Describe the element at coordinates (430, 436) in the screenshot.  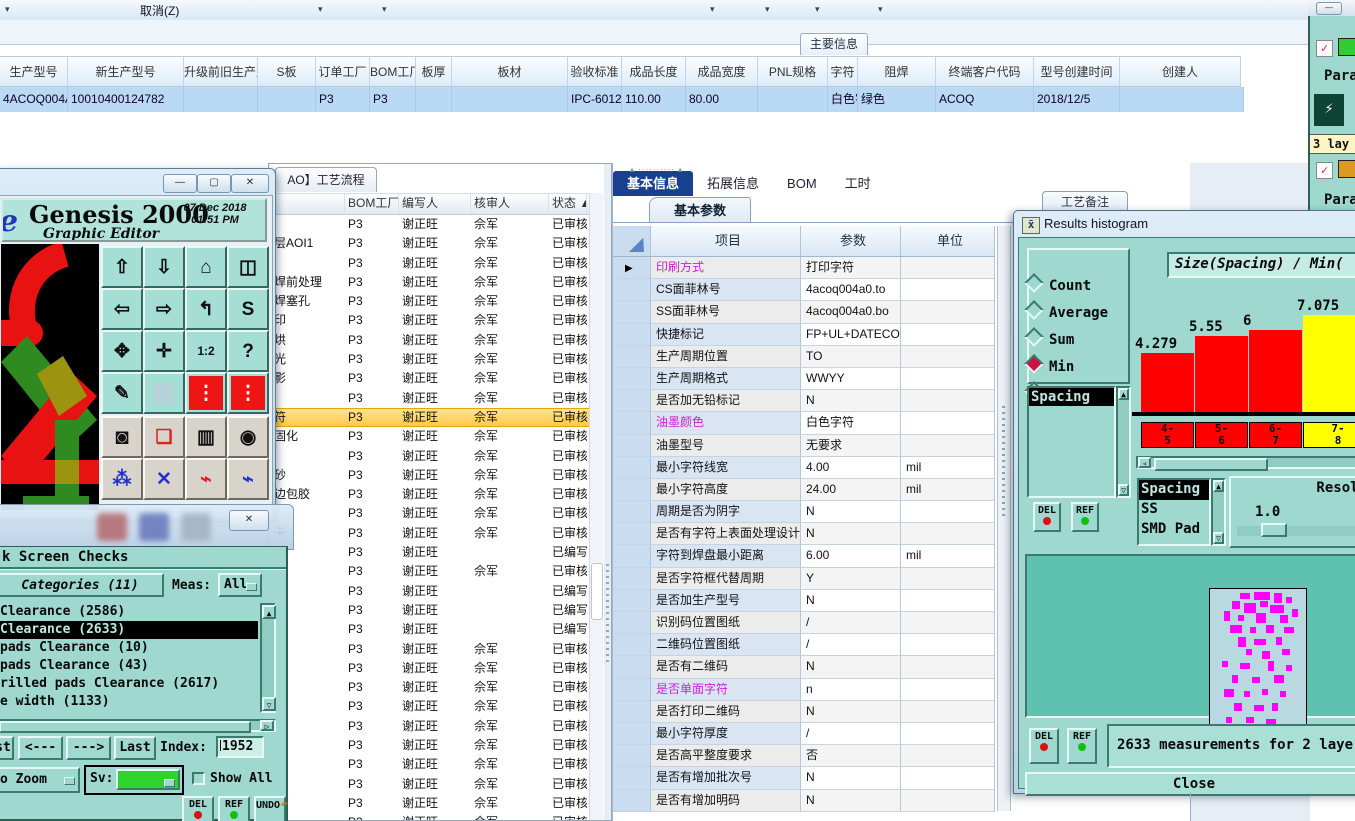
I see `table-row: 固化 P3 谢正旺 佘军 已审核` at that location.